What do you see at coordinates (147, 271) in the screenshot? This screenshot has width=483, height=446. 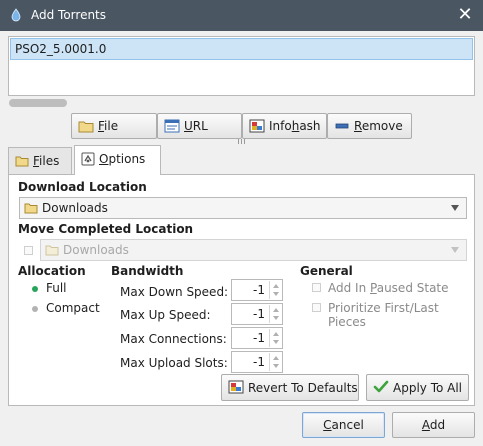 I see `bandwidth-title: Bandwidth` at bounding box center [147, 271].